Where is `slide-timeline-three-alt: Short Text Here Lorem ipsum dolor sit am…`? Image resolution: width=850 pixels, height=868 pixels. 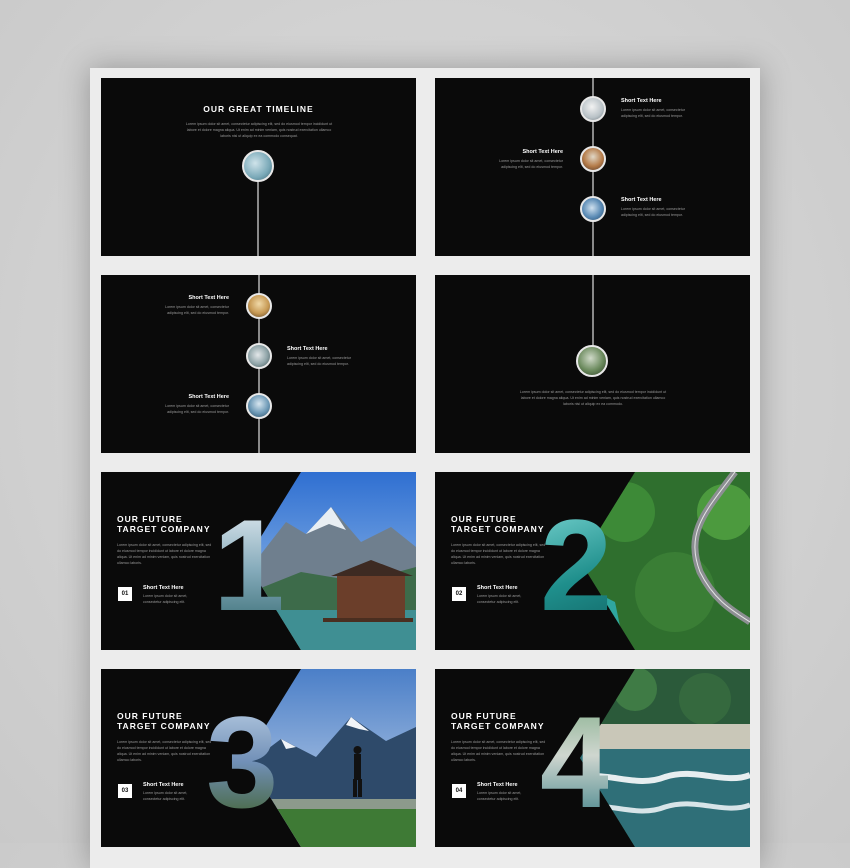
slide-timeline-three-alt: Short Text Here Lorem ipsum dolor sit am… is located at coordinates (258, 364).